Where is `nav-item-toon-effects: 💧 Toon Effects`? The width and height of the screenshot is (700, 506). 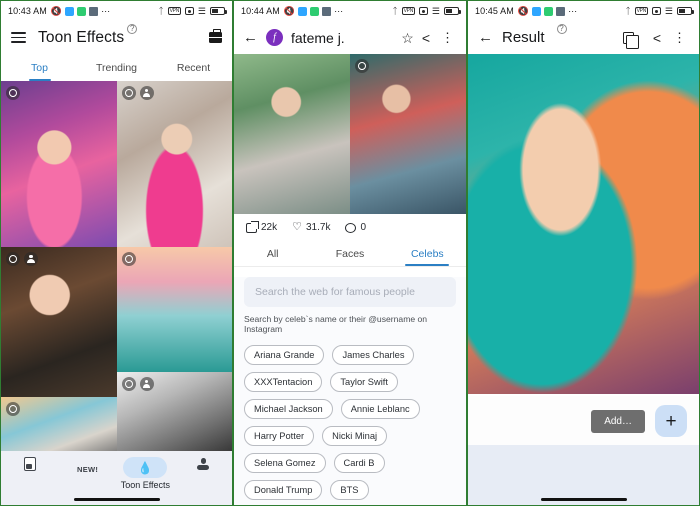
nav-item-toon-effects: 💧 Toon Effects is located at coordinates (146, 473).